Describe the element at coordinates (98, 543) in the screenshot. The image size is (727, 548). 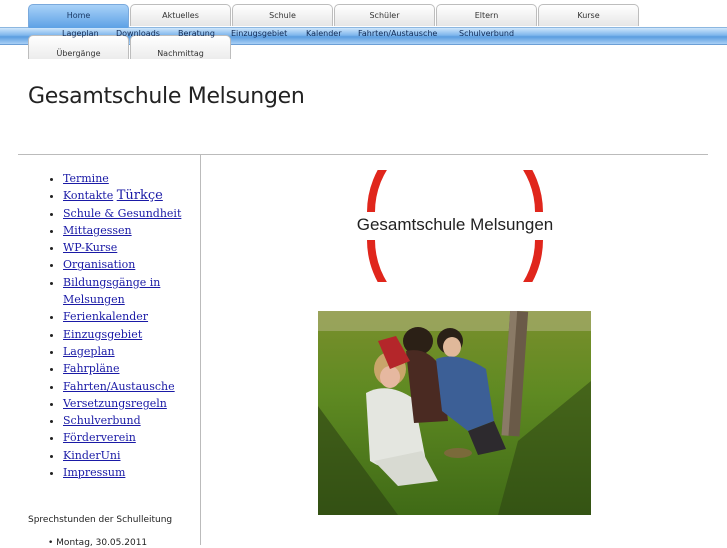
I see `sprechstunden-date: • Montag, 30.05.2011` at that location.